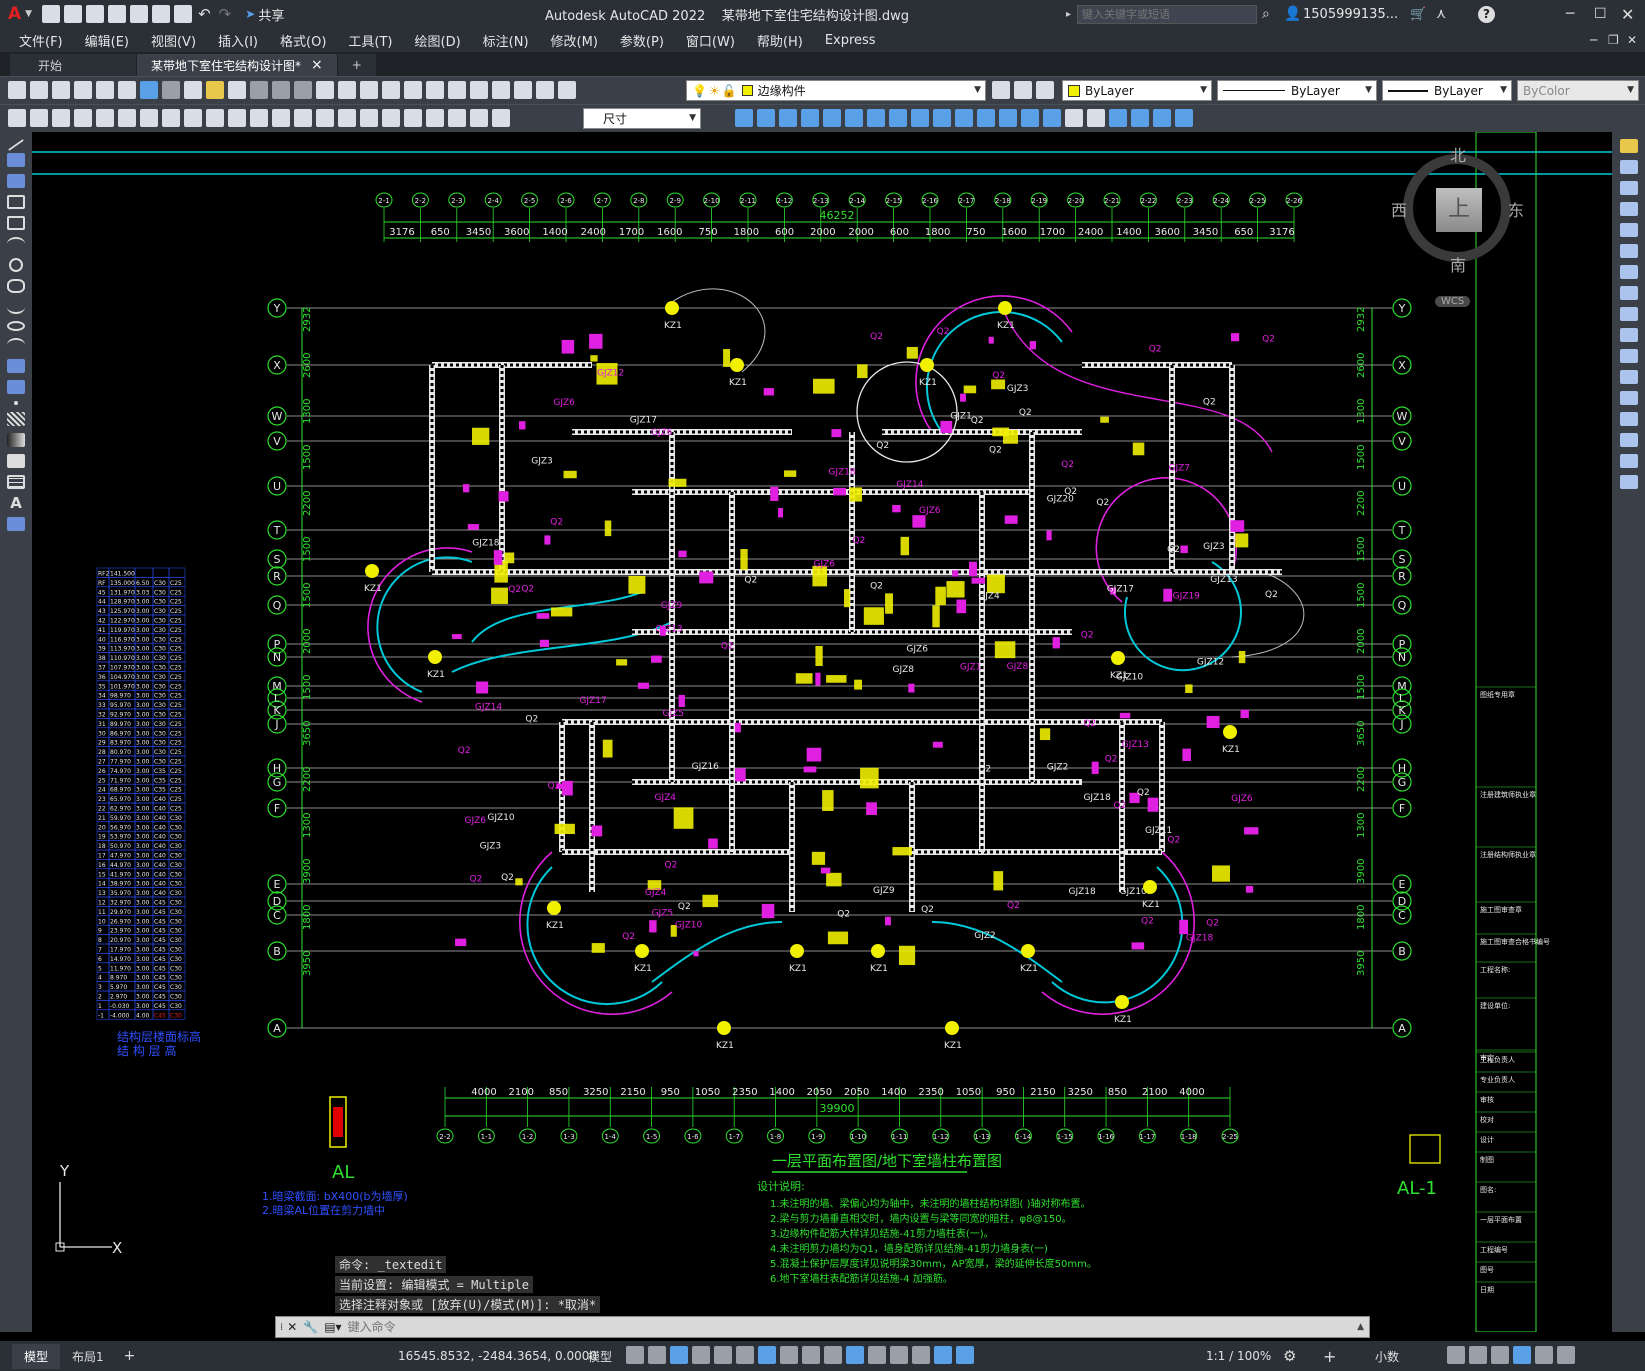 Image resolution: width=1645 pixels, height=1371 pixels. Describe the element at coordinates (899, 1355) in the screenshot. I see `selection-filter-icon` at that location.